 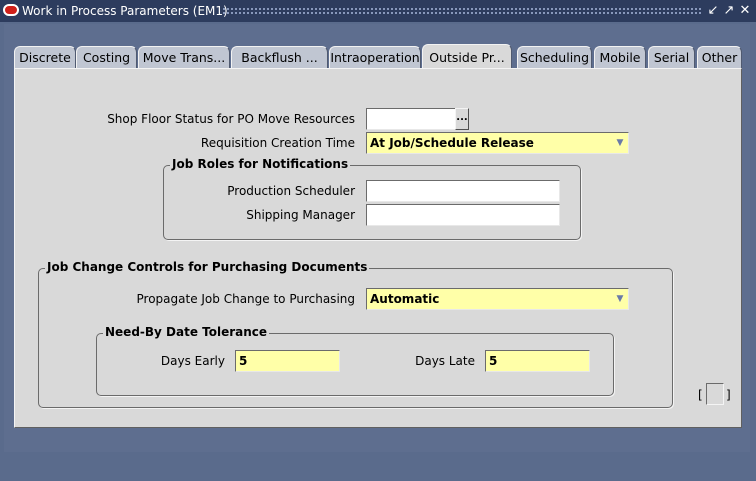 I want to click on window-titlebar: Work in Process Parameters (EM1) ↙ ↗ ✕, so click(x=378, y=11).